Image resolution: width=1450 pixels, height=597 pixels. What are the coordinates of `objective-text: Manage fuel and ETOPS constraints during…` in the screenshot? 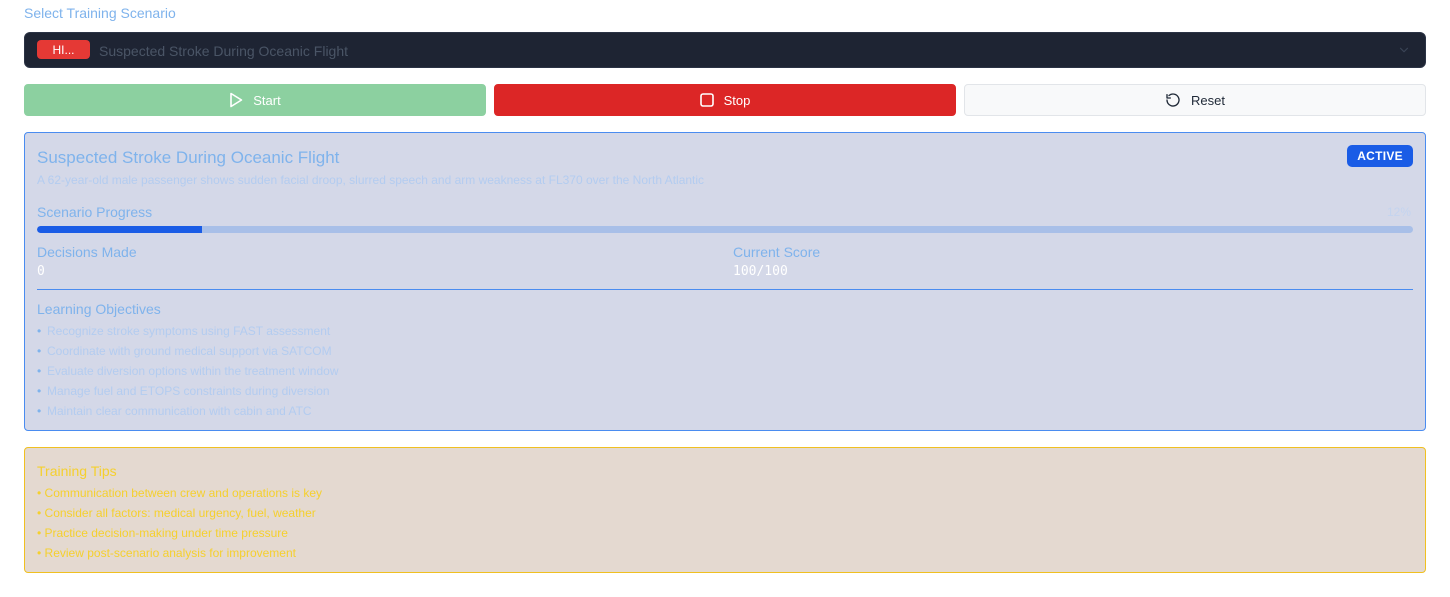 It's located at (188, 391).